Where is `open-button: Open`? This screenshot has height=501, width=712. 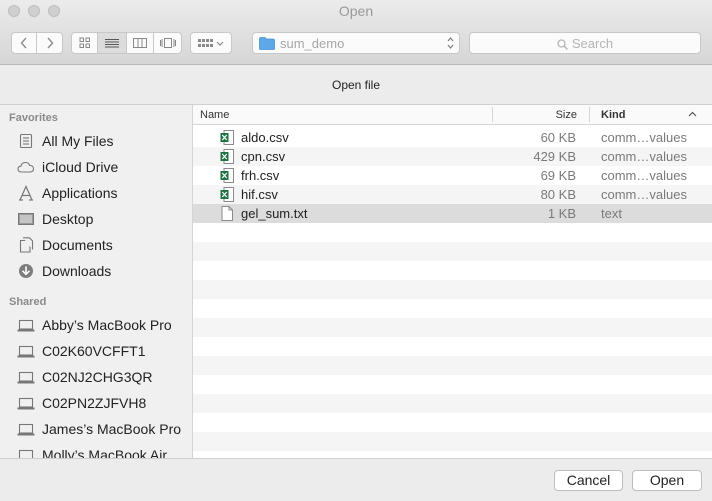 open-button: Open is located at coordinates (667, 480).